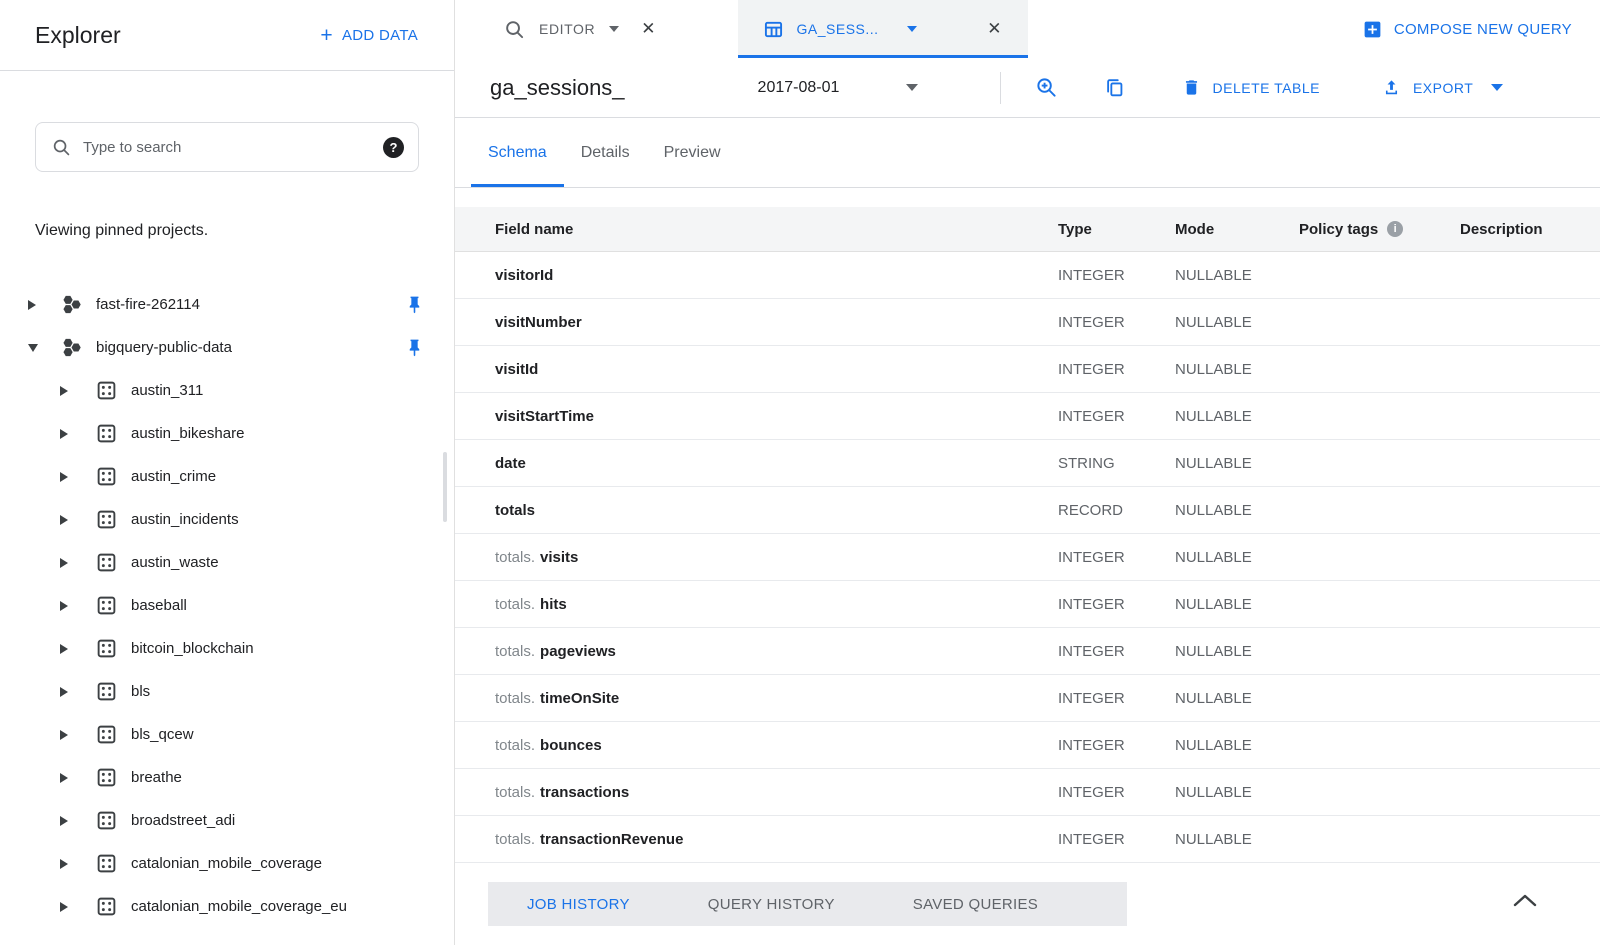 The width and height of the screenshot is (1600, 945). I want to click on copy-table-button, so click(1115, 88).